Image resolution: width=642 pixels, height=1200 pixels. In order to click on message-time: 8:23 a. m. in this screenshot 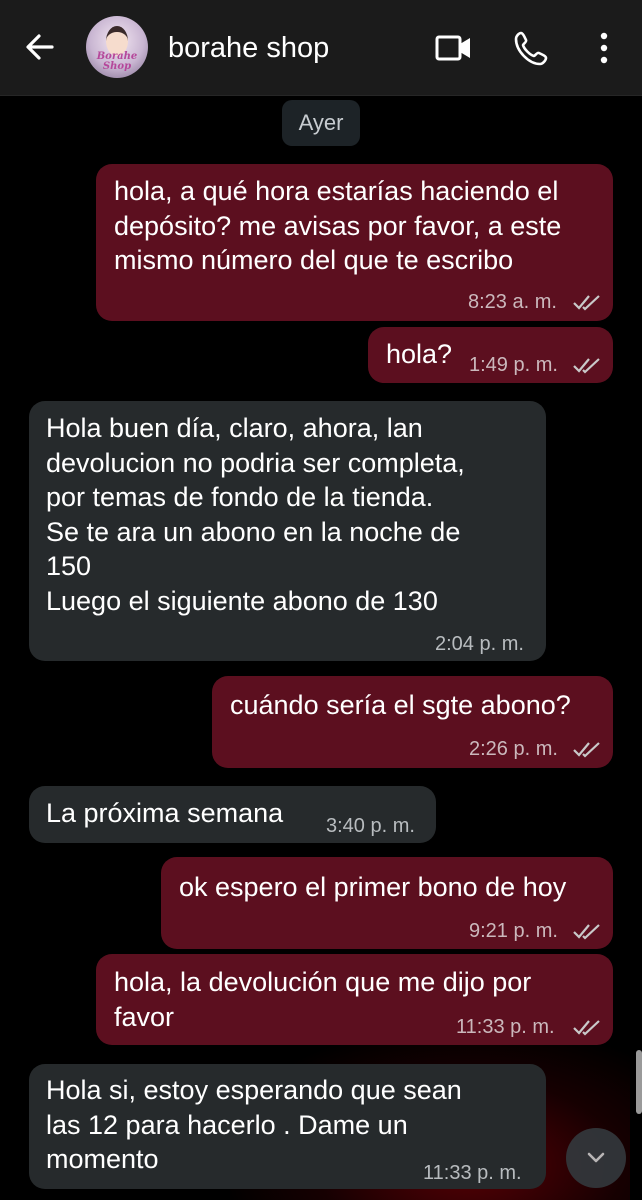, I will do `click(512, 302)`.